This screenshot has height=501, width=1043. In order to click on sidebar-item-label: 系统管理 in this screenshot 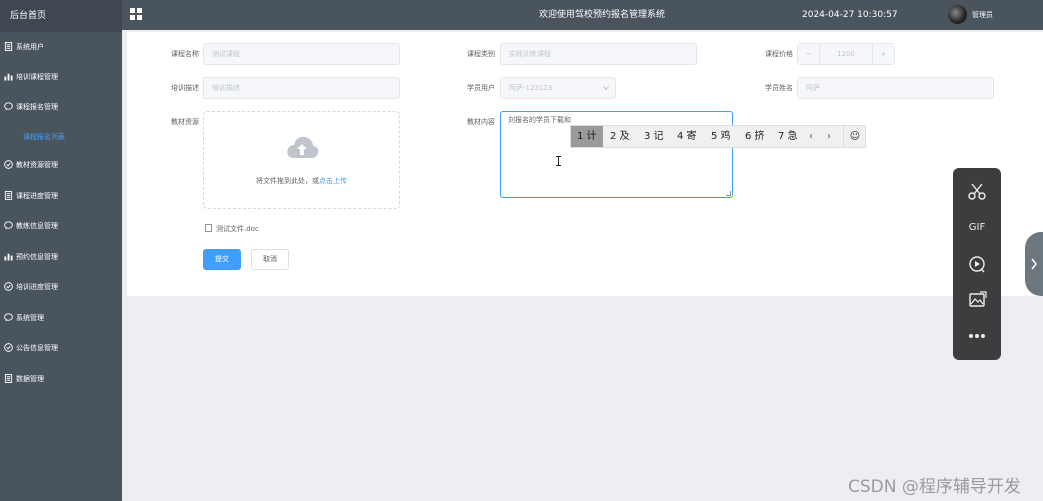, I will do `click(30, 318)`.